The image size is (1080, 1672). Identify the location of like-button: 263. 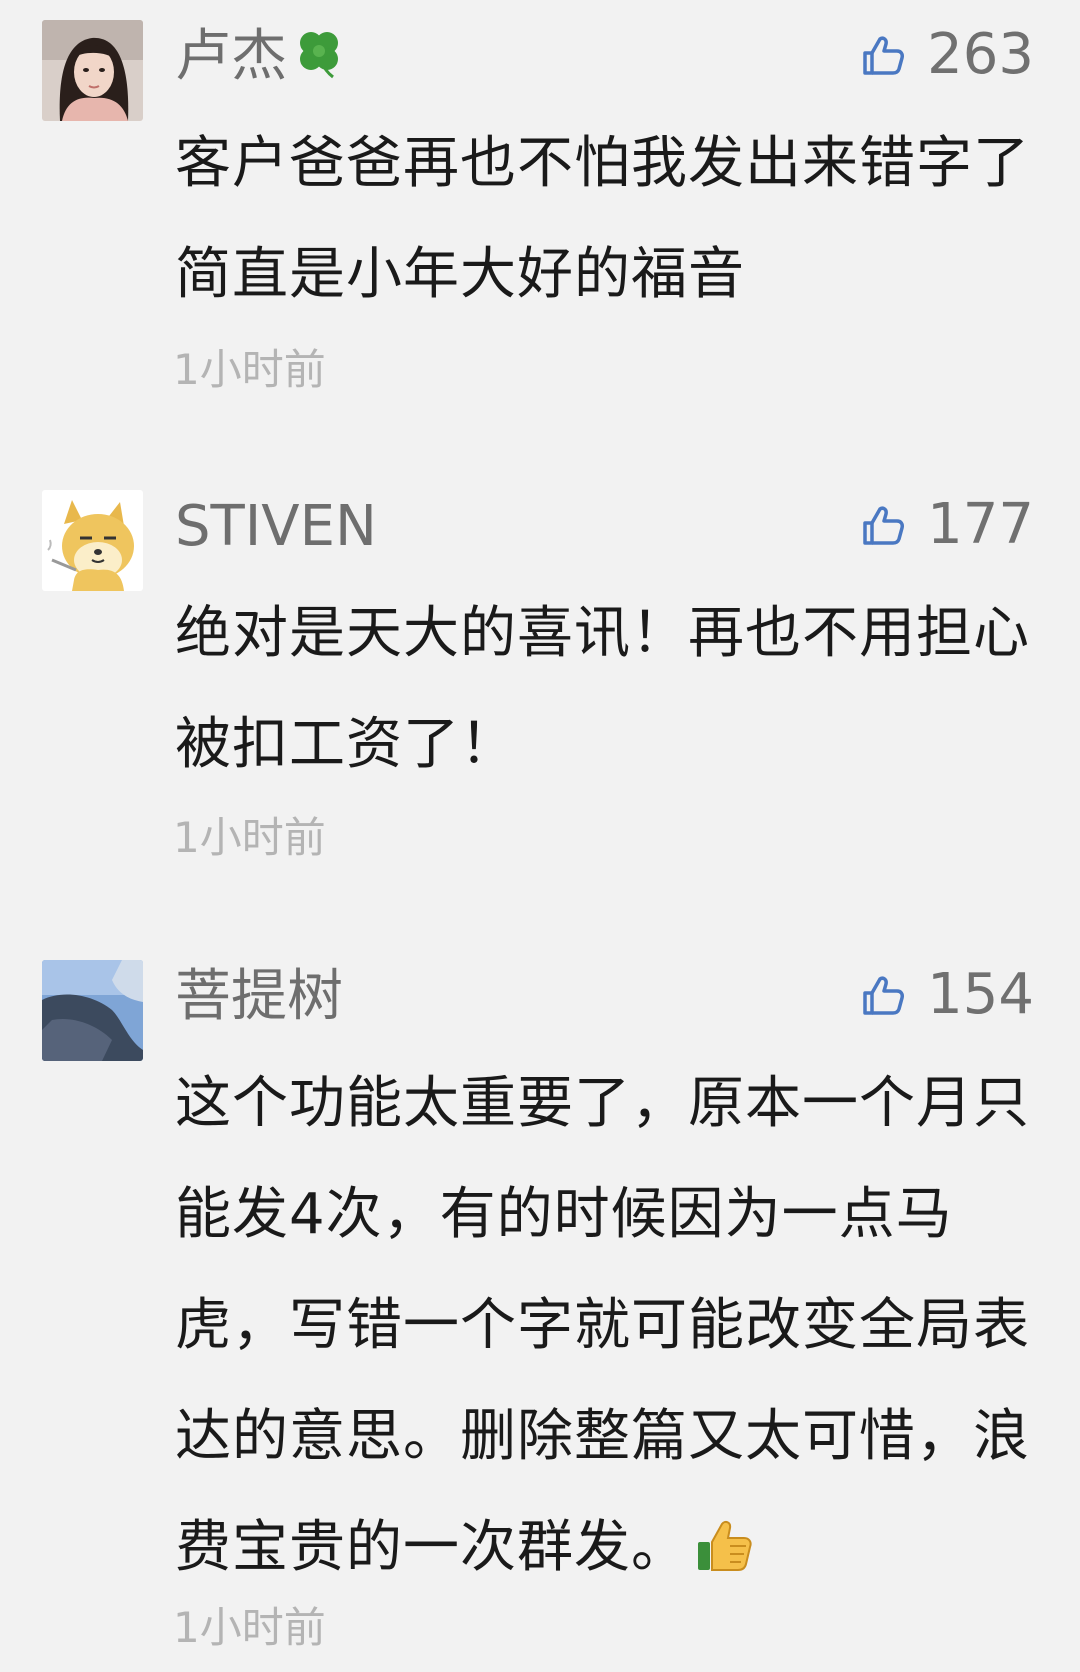
(947, 55).